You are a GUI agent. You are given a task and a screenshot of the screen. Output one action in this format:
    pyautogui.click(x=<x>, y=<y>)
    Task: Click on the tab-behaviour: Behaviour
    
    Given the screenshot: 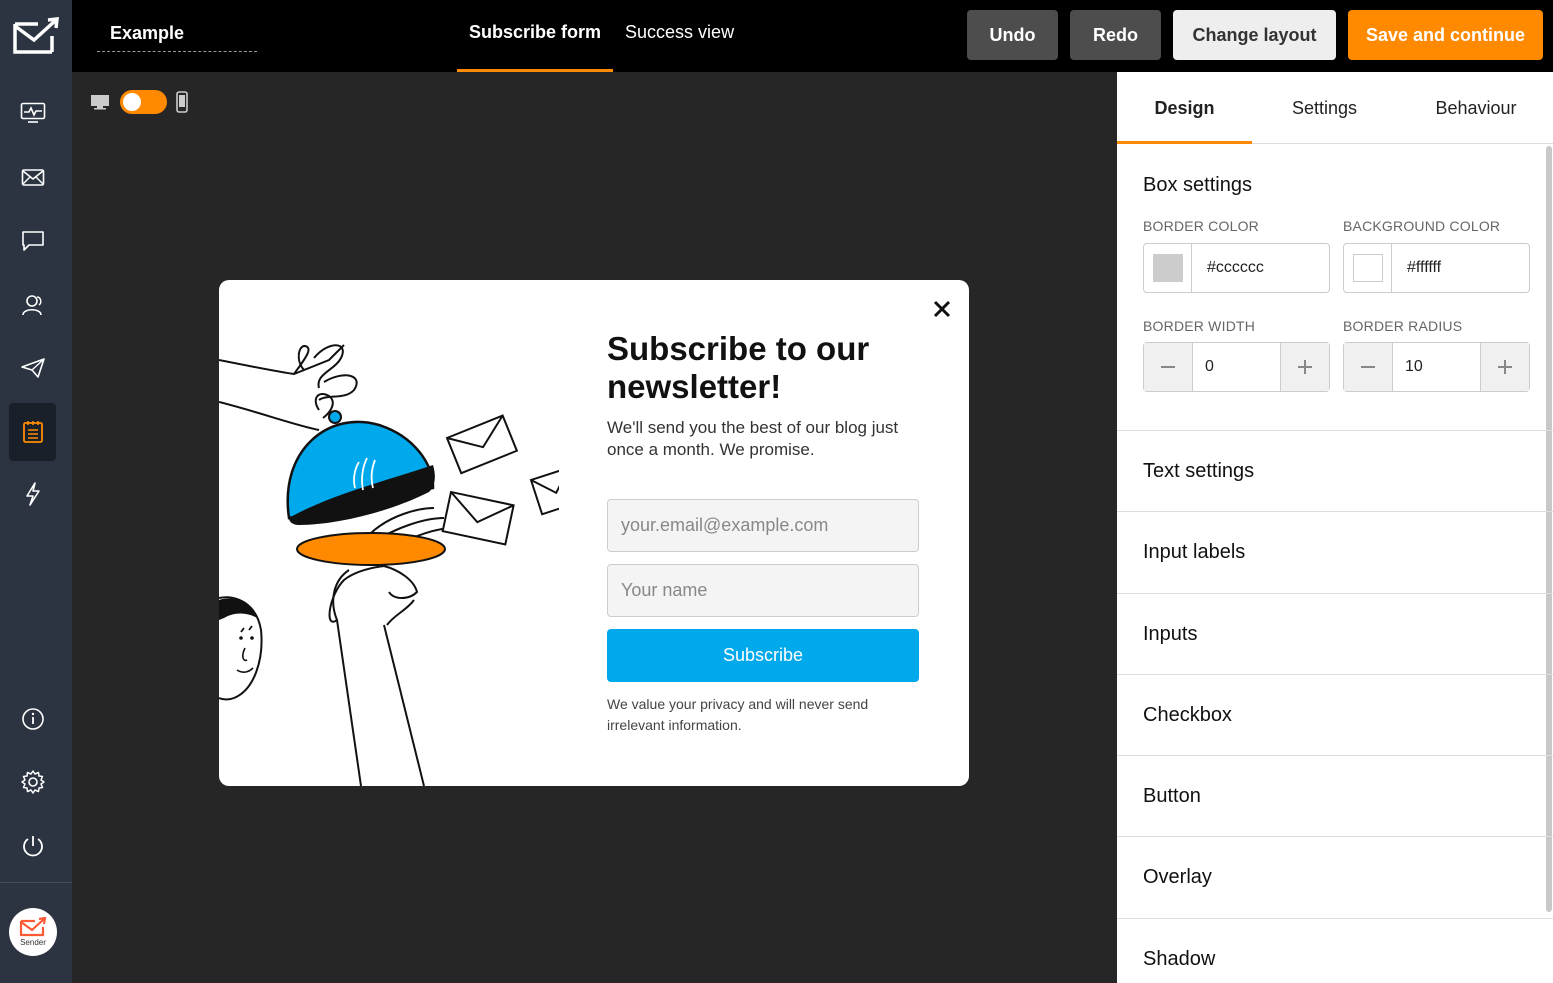 What is the action you would take?
    pyautogui.click(x=1476, y=108)
    